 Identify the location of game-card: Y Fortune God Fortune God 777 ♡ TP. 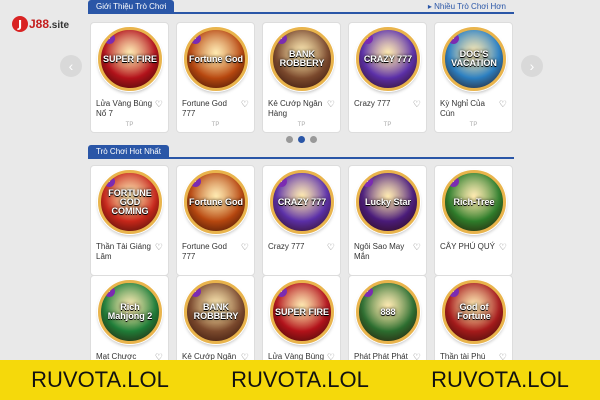
(215, 77).